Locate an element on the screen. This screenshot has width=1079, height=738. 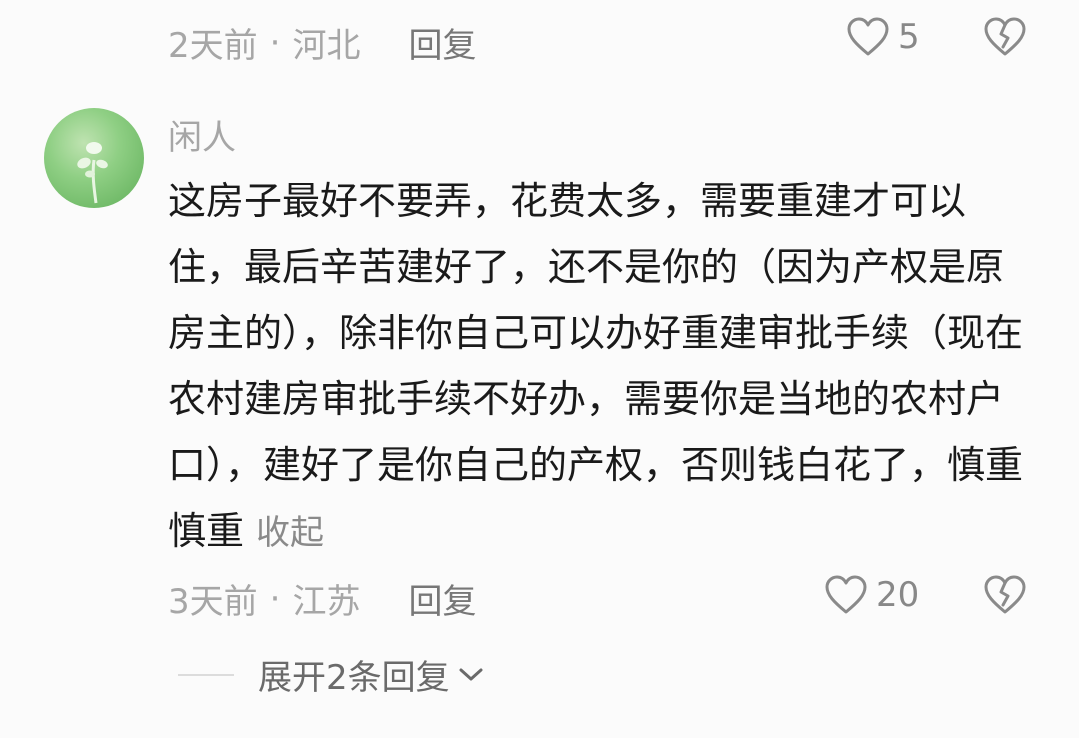
expand-replies-label: 展开2条回复 is located at coordinates (354, 678).